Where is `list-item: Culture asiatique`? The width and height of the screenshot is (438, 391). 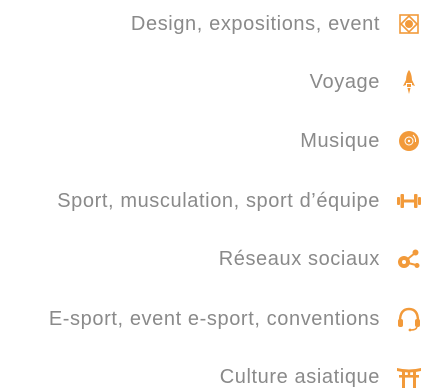
list-item: Culture asiatique is located at coordinates (219, 376).